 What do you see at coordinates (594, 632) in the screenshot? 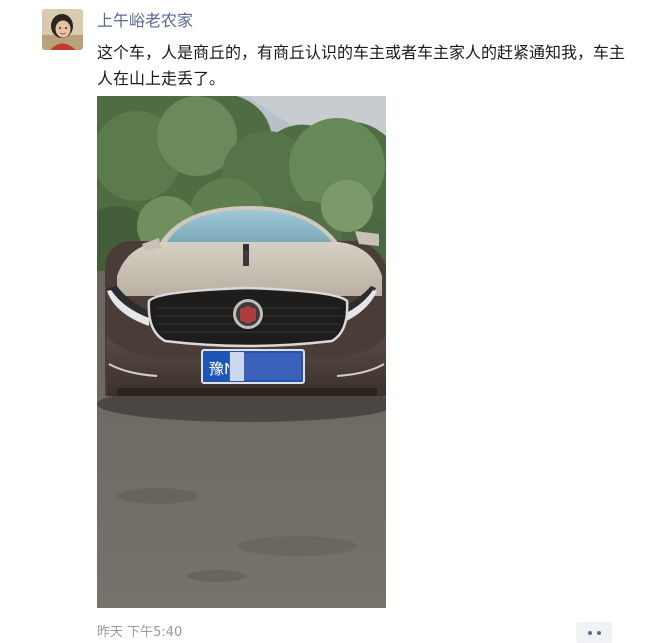
I see `more-button` at bounding box center [594, 632].